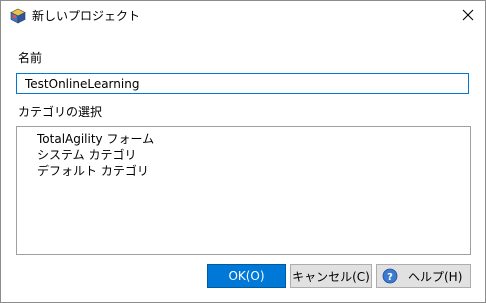  I want to click on cancel-button: キャンセル(C), so click(331, 276).